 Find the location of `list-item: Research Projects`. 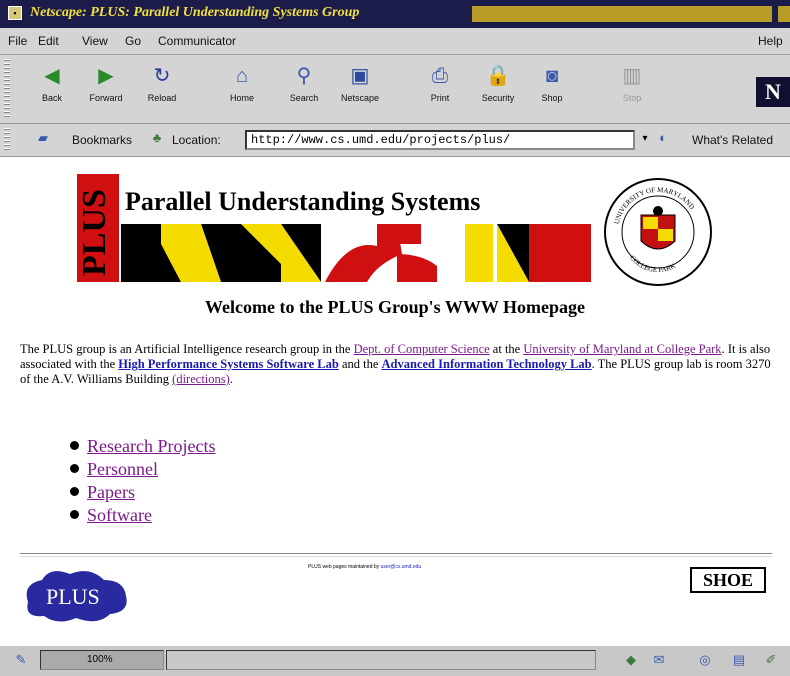

list-item: Research Projects is located at coordinates (142, 446).